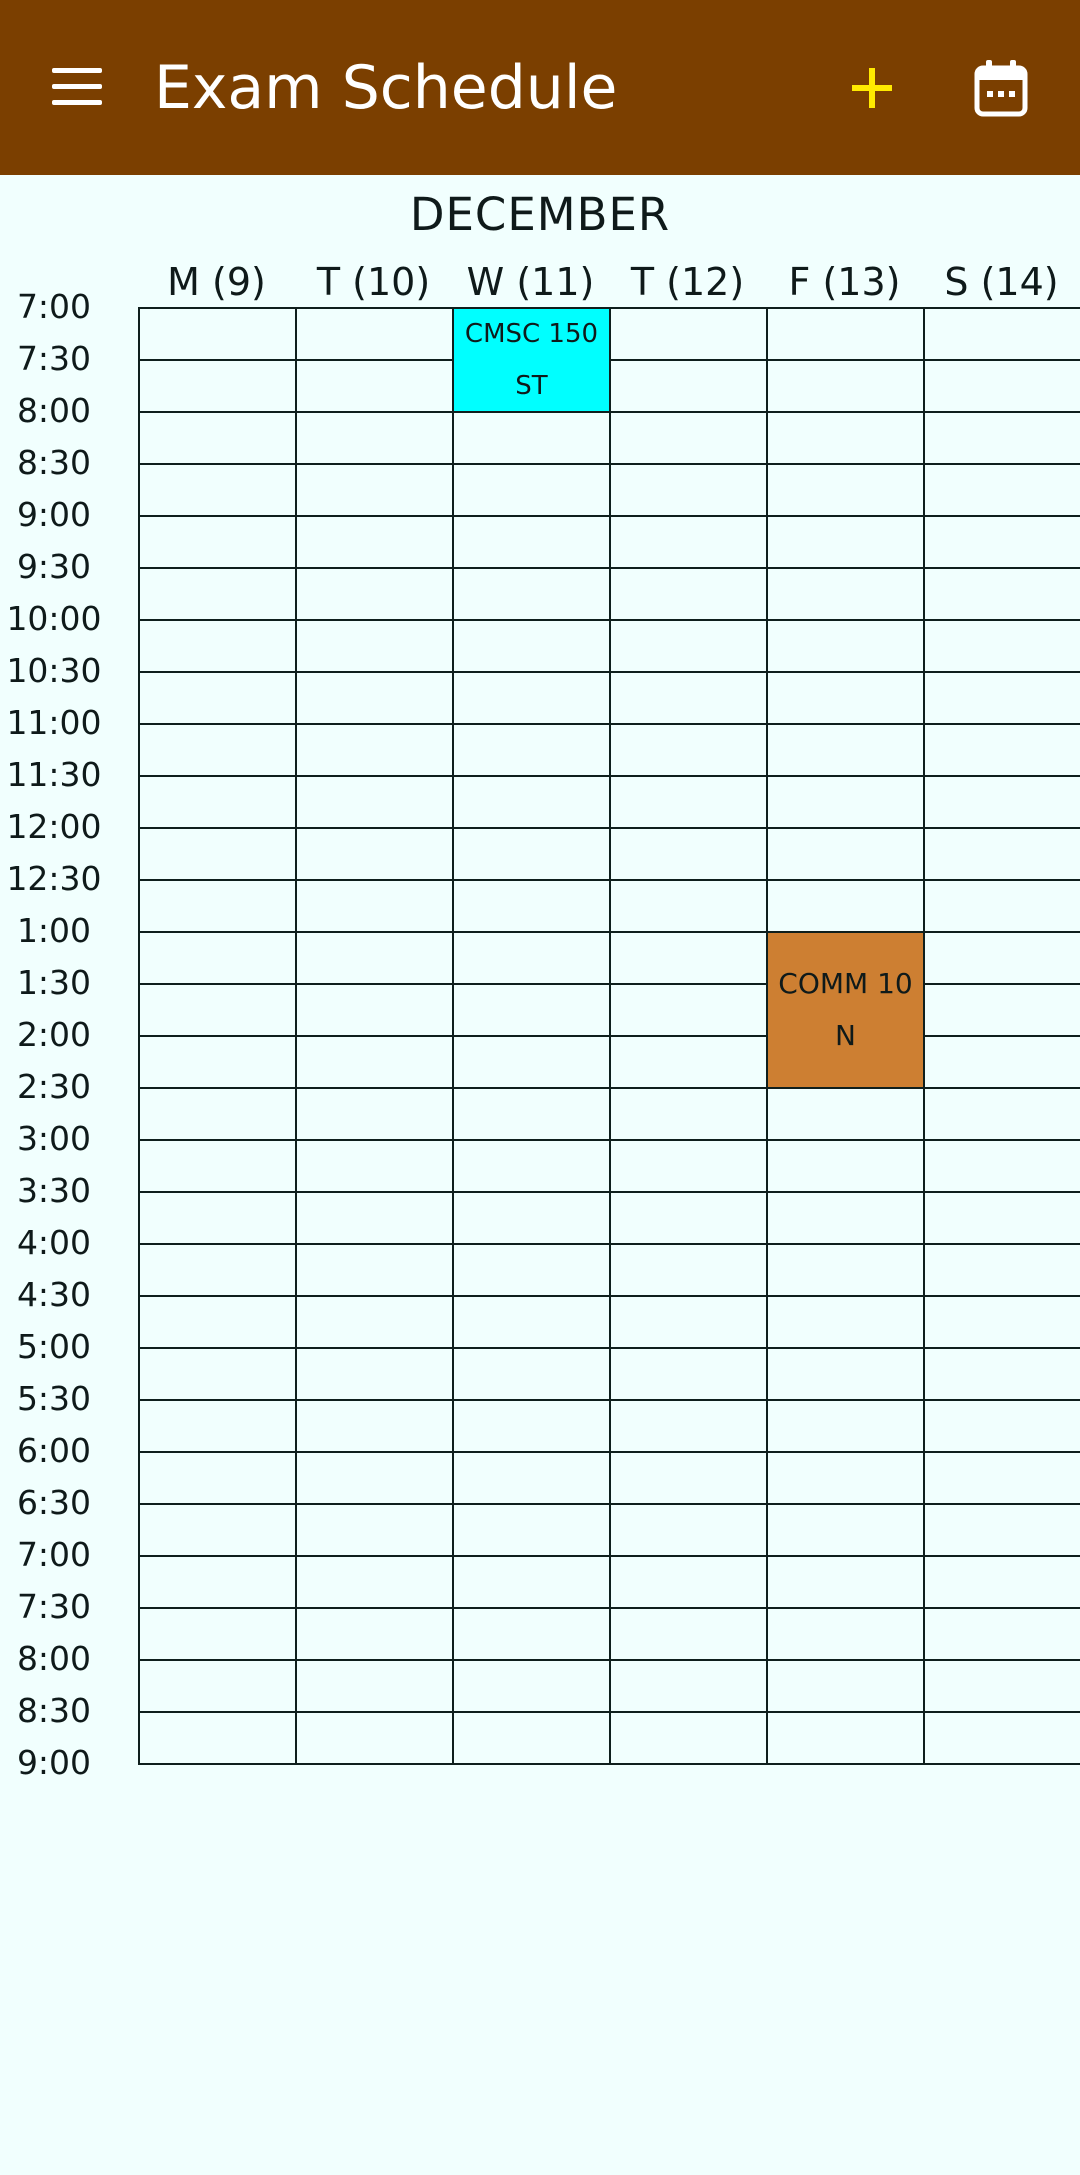  Describe the element at coordinates (77, 87) in the screenshot. I see `menu-button` at that location.